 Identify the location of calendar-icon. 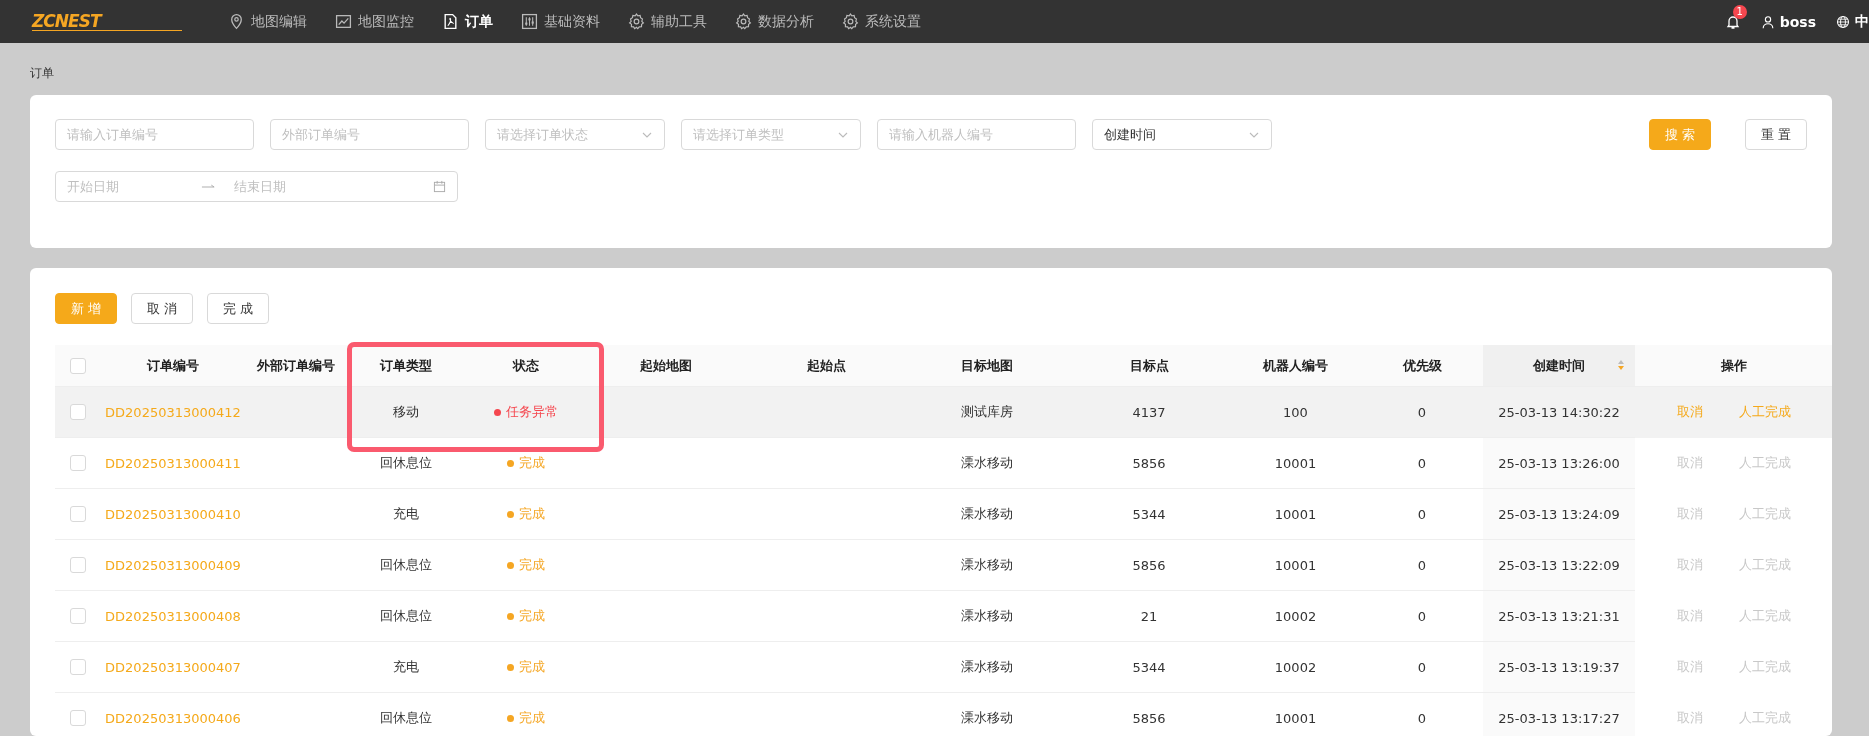
(439, 186).